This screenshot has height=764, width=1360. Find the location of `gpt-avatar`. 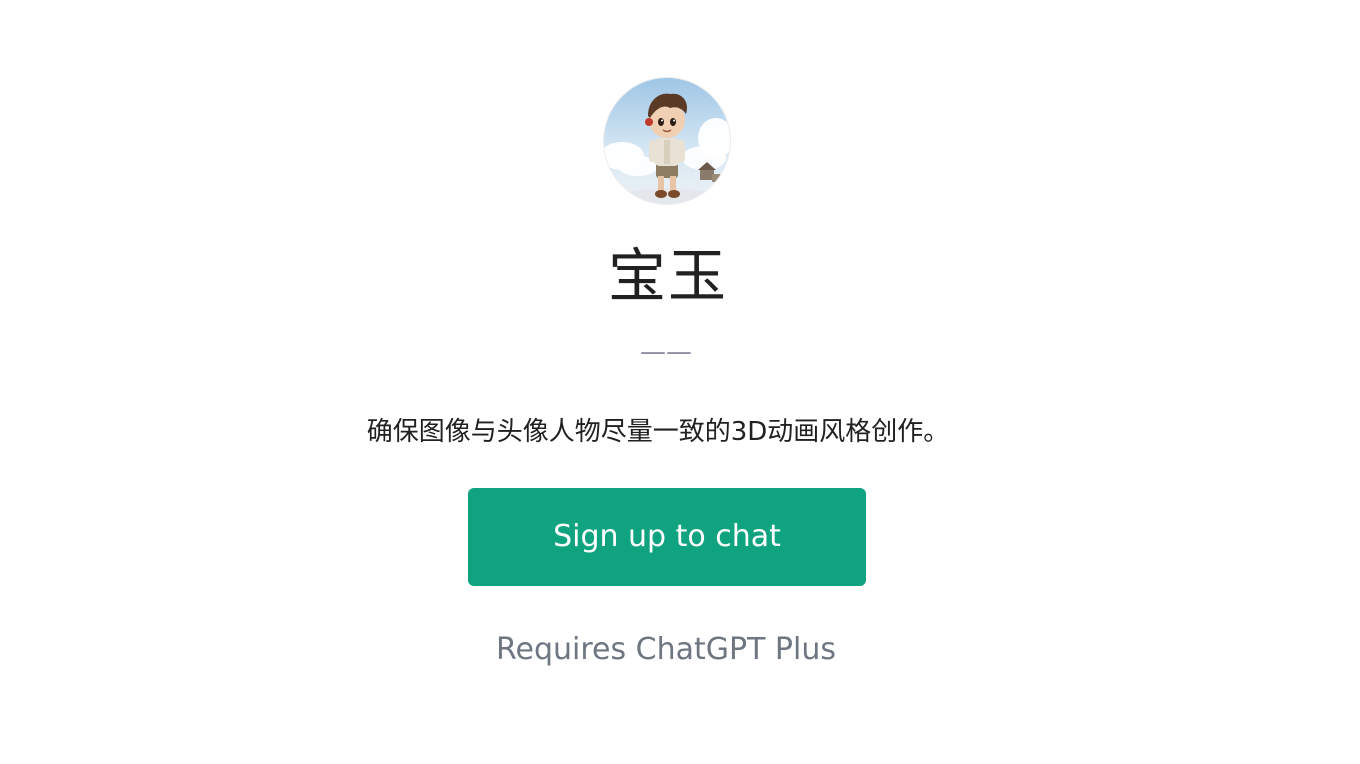

gpt-avatar is located at coordinates (667, 141).